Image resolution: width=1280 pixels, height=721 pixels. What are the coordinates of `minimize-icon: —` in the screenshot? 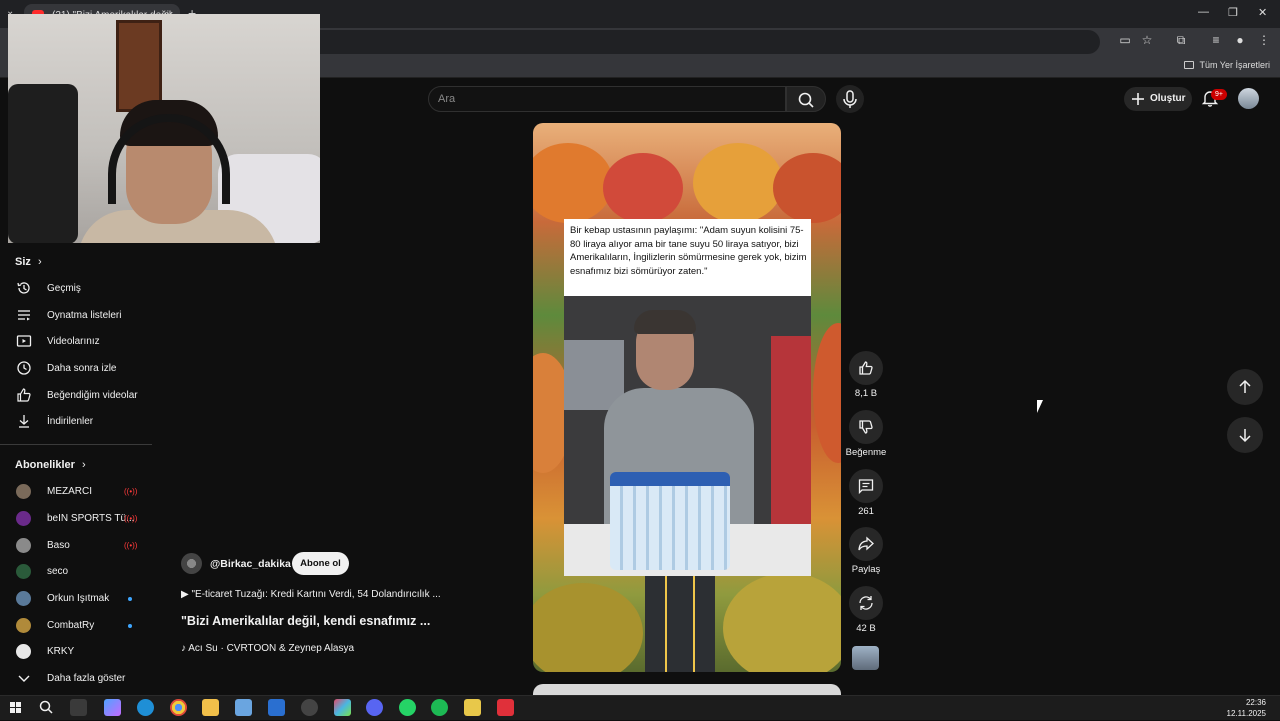 It's located at (1203, 12).